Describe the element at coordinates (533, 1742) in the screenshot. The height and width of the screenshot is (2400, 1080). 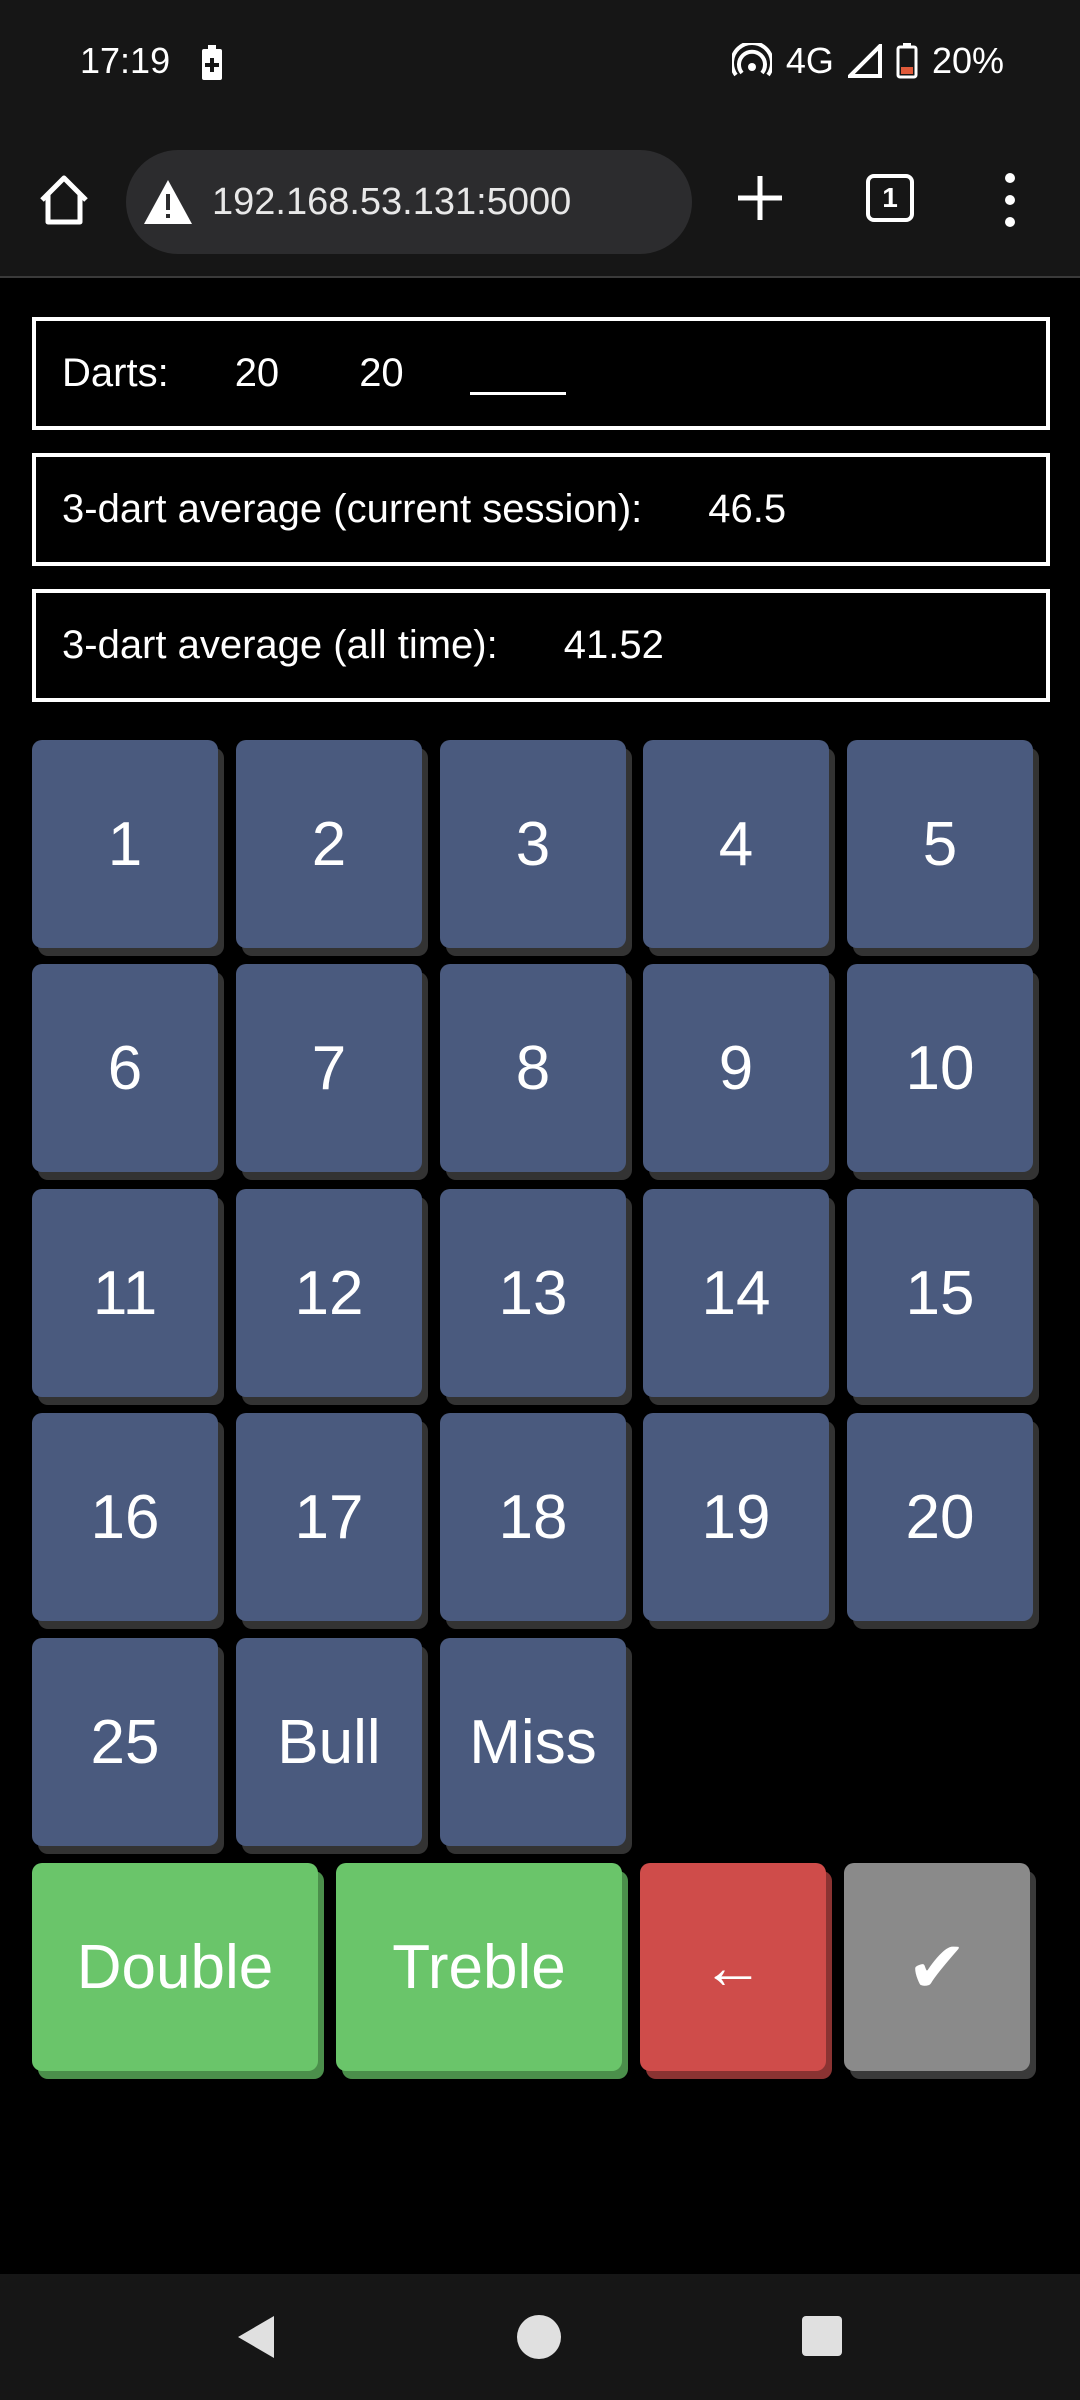
I see `key-miss: Miss` at that location.